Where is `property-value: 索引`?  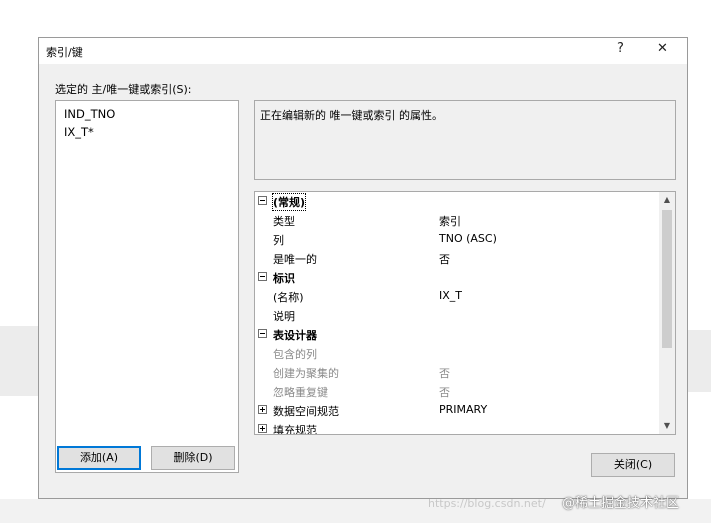
property-value: 索引 is located at coordinates (450, 221).